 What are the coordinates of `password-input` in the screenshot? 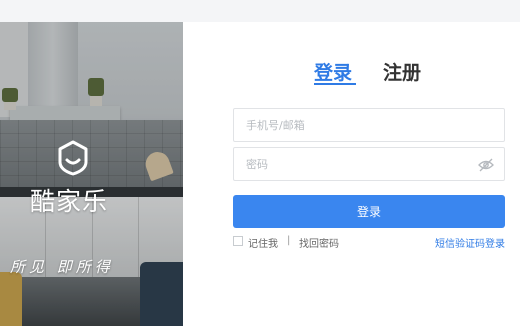 It's located at (369, 164).